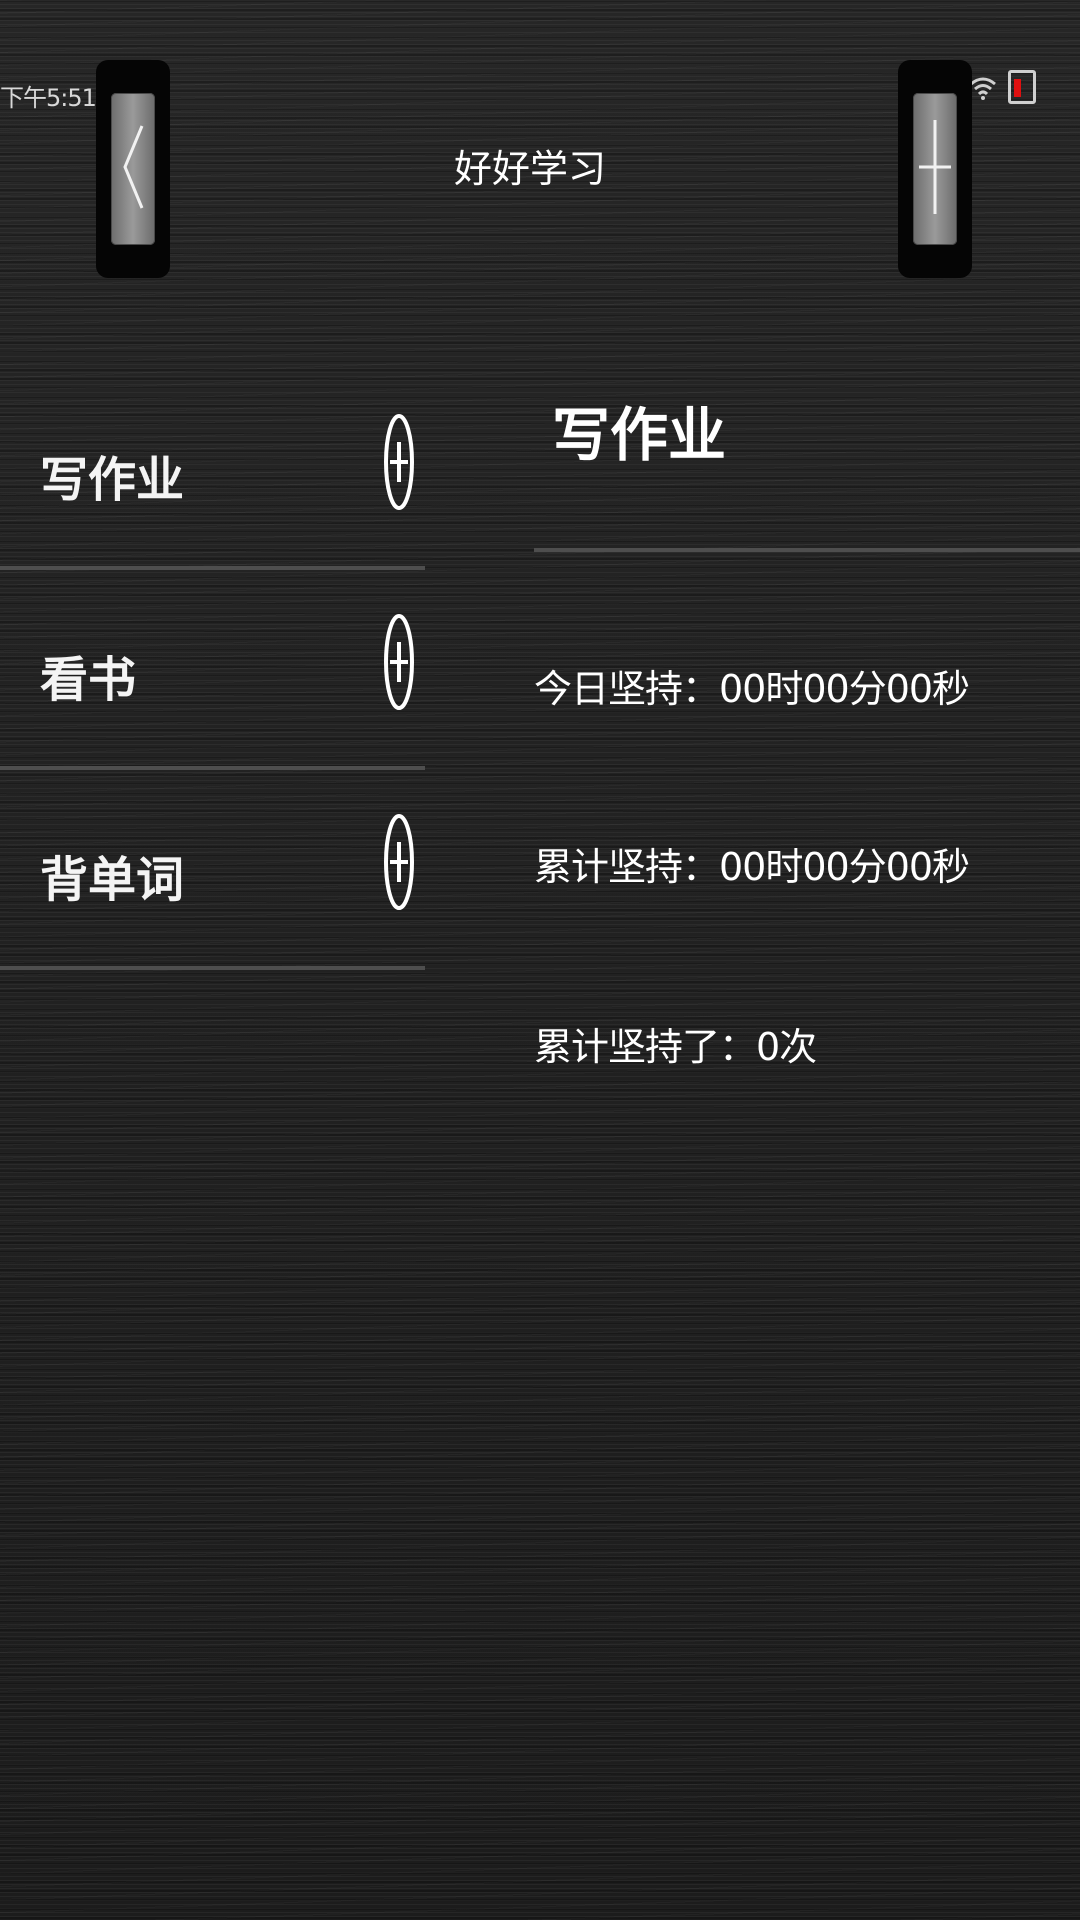 This screenshot has height=1920, width=1080. Describe the element at coordinates (48, 98) in the screenshot. I see `status-time: 下午5:51` at that location.